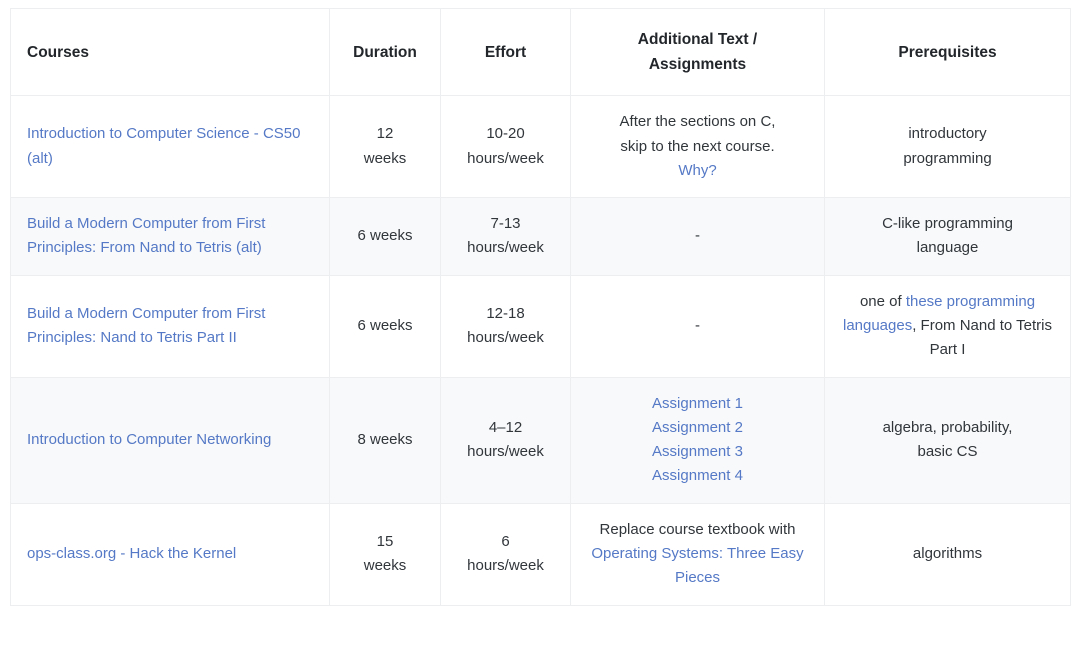  I want to click on assignment-link: Assignment 2, so click(697, 428).